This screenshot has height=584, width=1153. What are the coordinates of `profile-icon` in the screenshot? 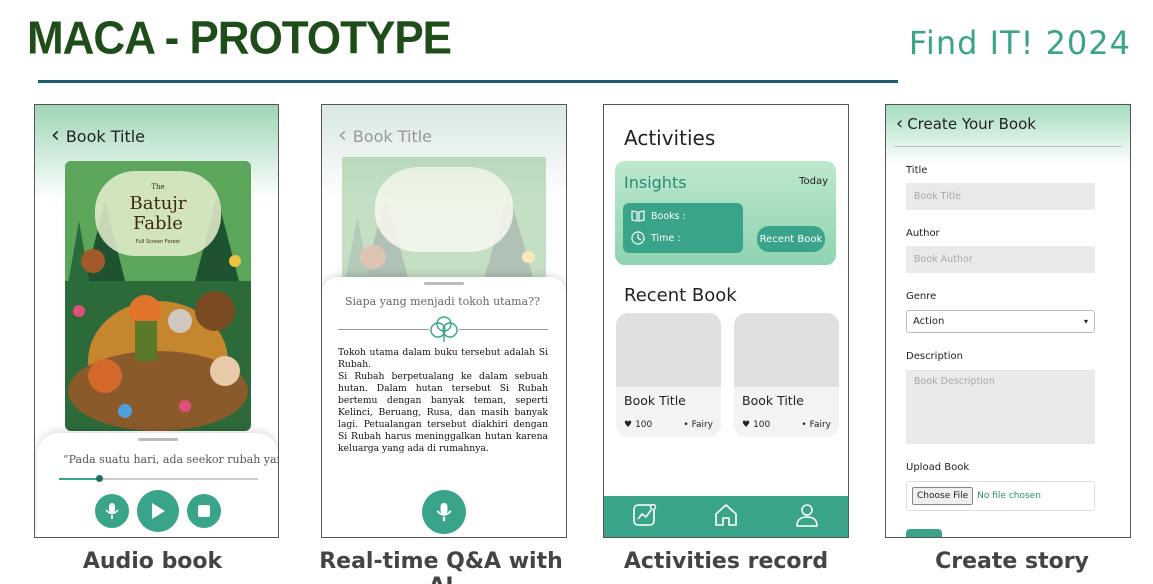 It's located at (807, 515).